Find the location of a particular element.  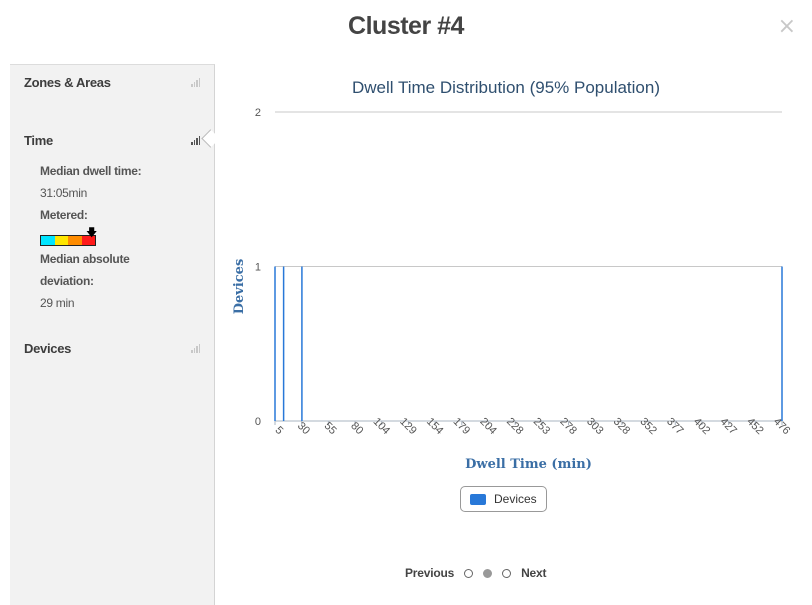

previous-button: Previous is located at coordinates (429, 573).